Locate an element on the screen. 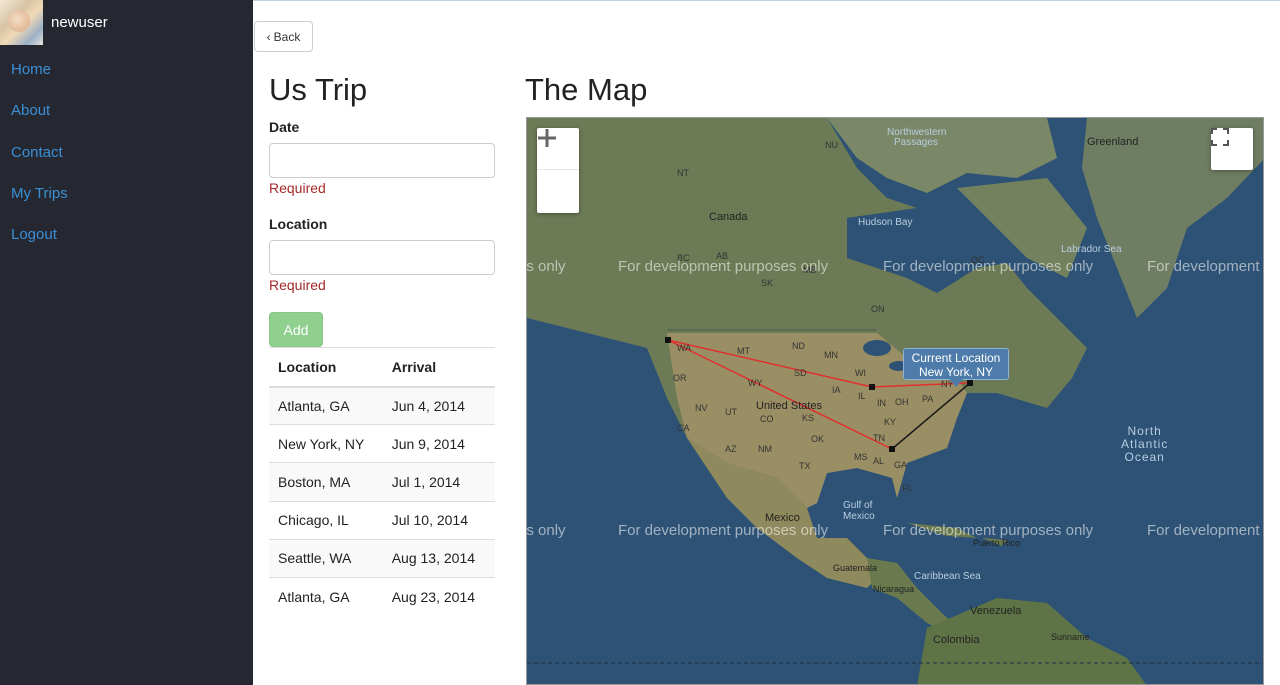  nav-about: About is located at coordinates (30, 111).